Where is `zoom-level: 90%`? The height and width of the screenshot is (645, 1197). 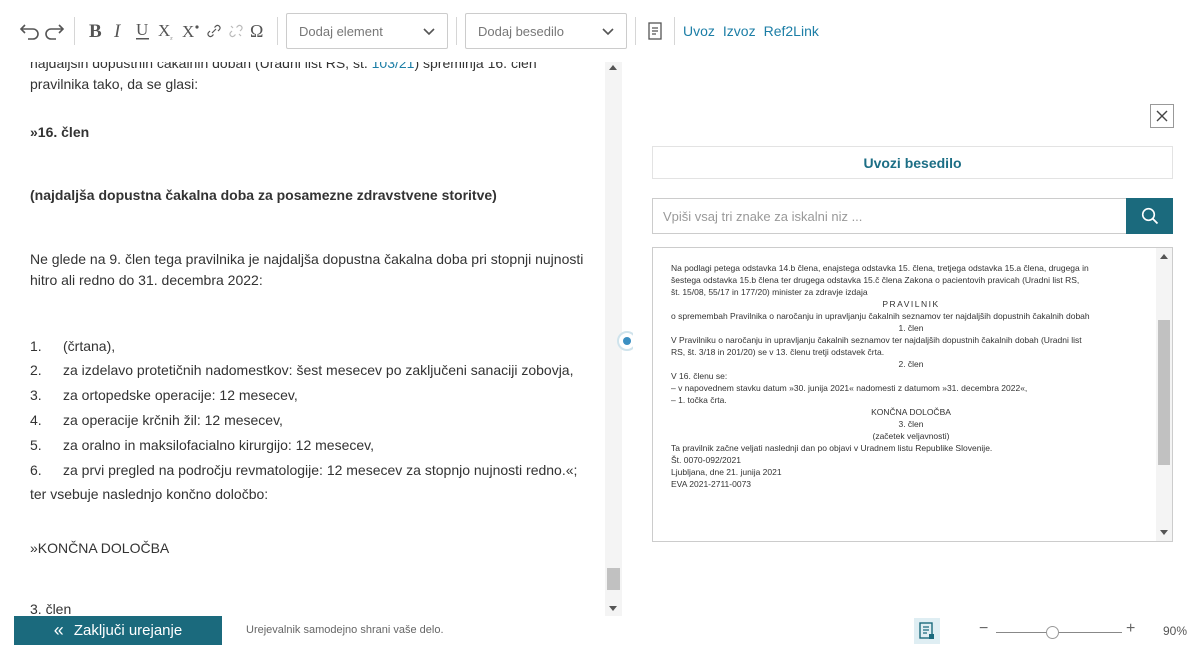
zoom-level: 90% is located at coordinates (1175, 631).